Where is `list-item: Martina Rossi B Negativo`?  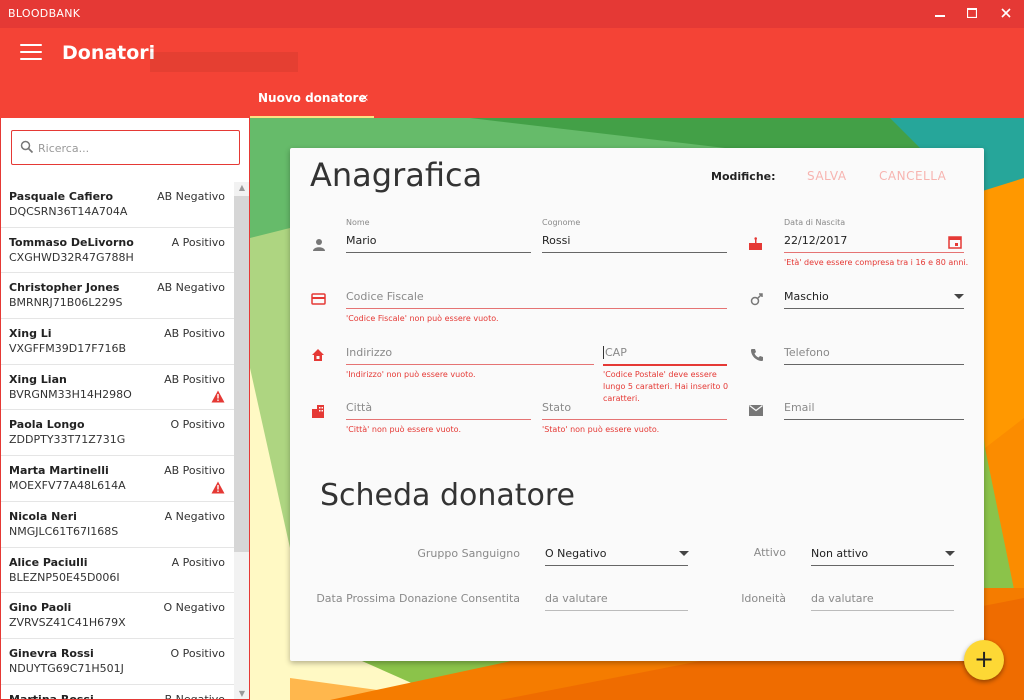 list-item: Martina Rossi B Negativo is located at coordinates (117, 692).